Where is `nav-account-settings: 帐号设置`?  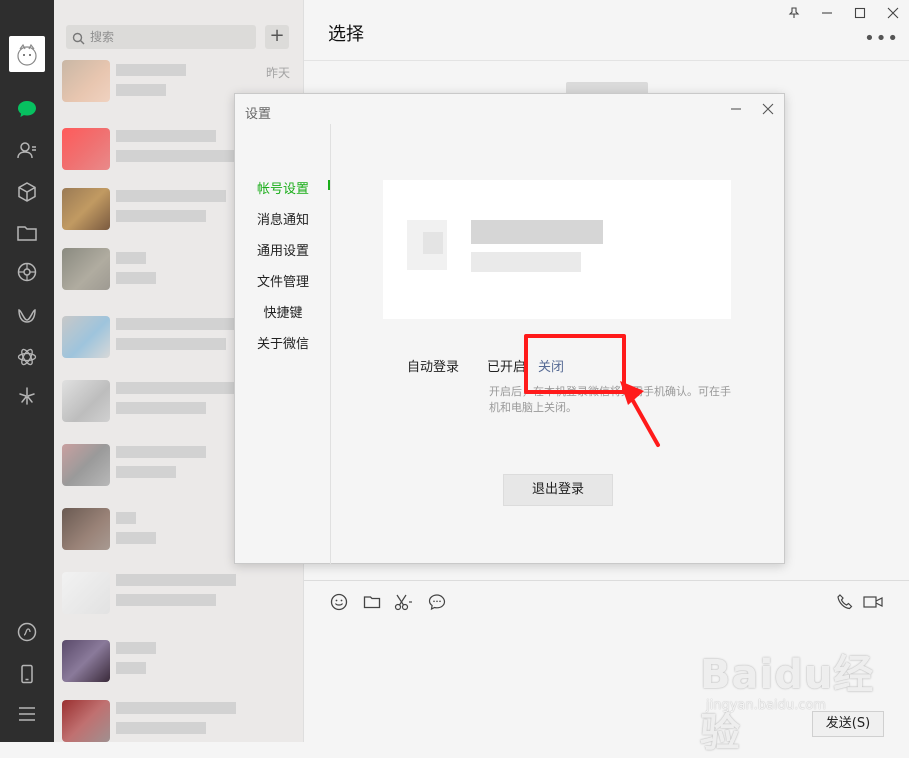 nav-account-settings: 帐号设置 is located at coordinates (283, 187).